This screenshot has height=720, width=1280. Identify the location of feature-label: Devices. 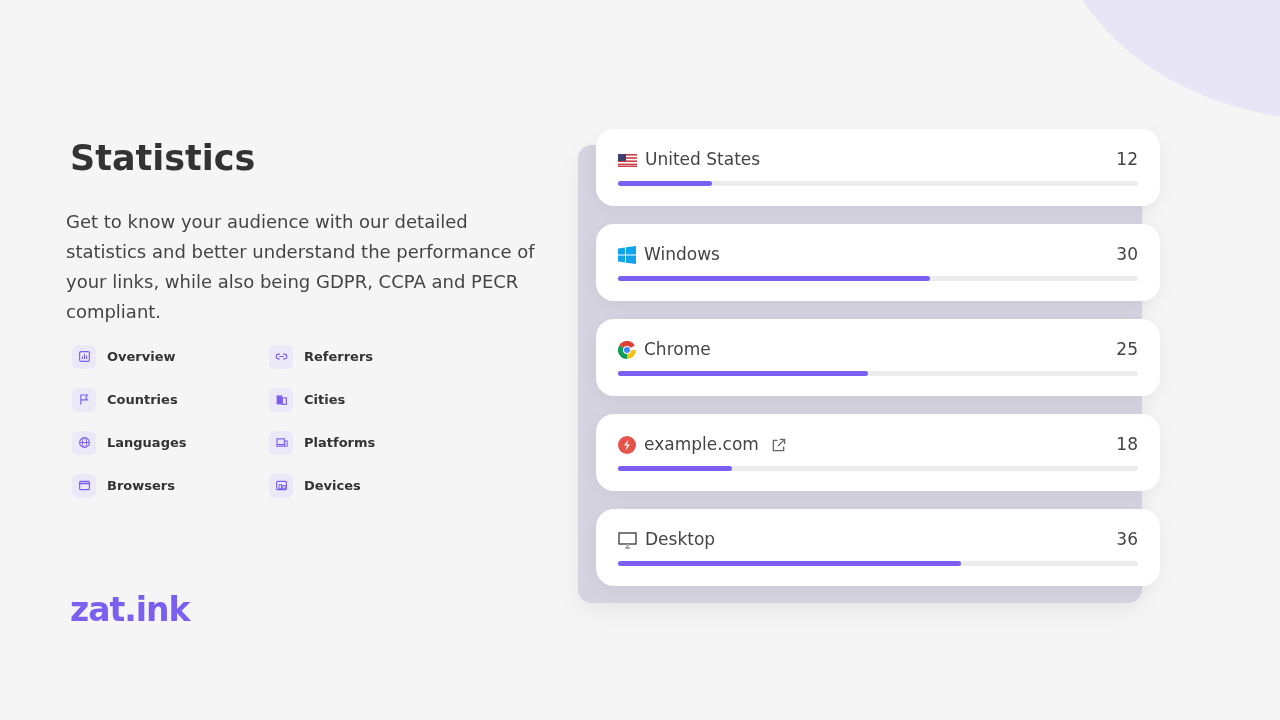
(332, 485).